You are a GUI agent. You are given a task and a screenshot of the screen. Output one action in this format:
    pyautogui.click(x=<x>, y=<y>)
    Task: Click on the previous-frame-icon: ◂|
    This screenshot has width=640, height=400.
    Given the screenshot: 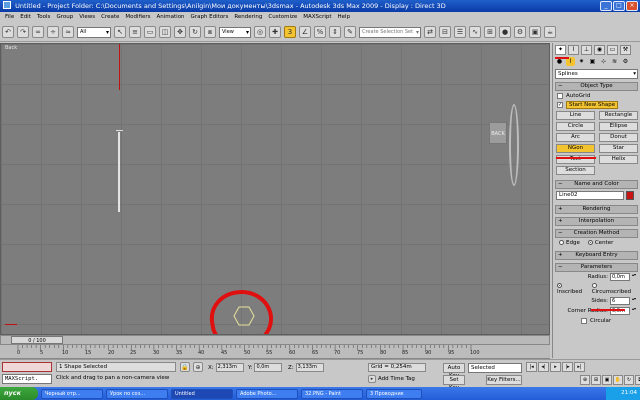 What is the action you would take?
    pyautogui.click(x=543, y=367)
    